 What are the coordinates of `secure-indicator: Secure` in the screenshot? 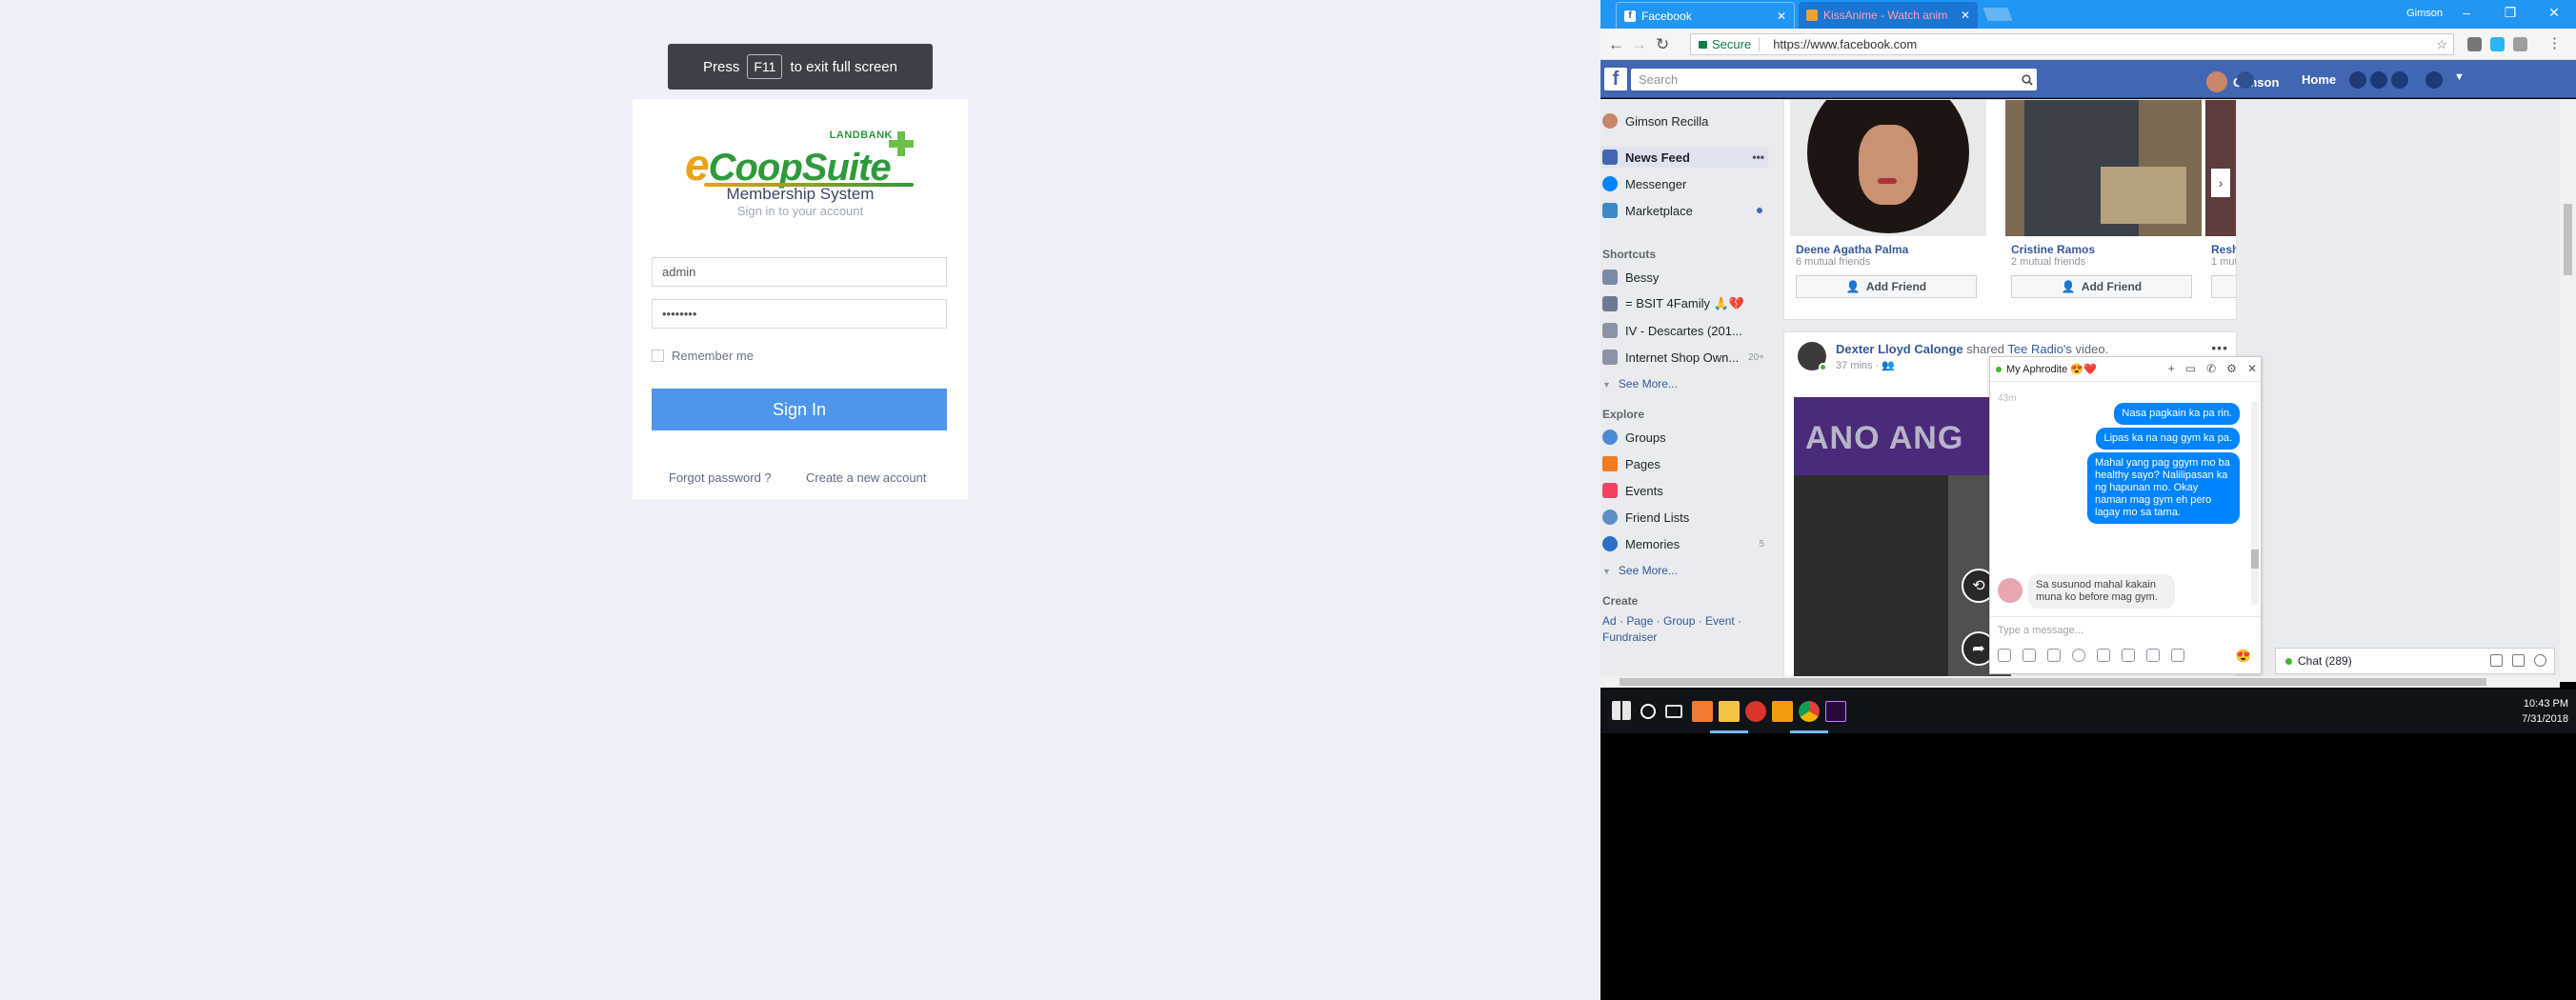 It's located at (1725, 44).